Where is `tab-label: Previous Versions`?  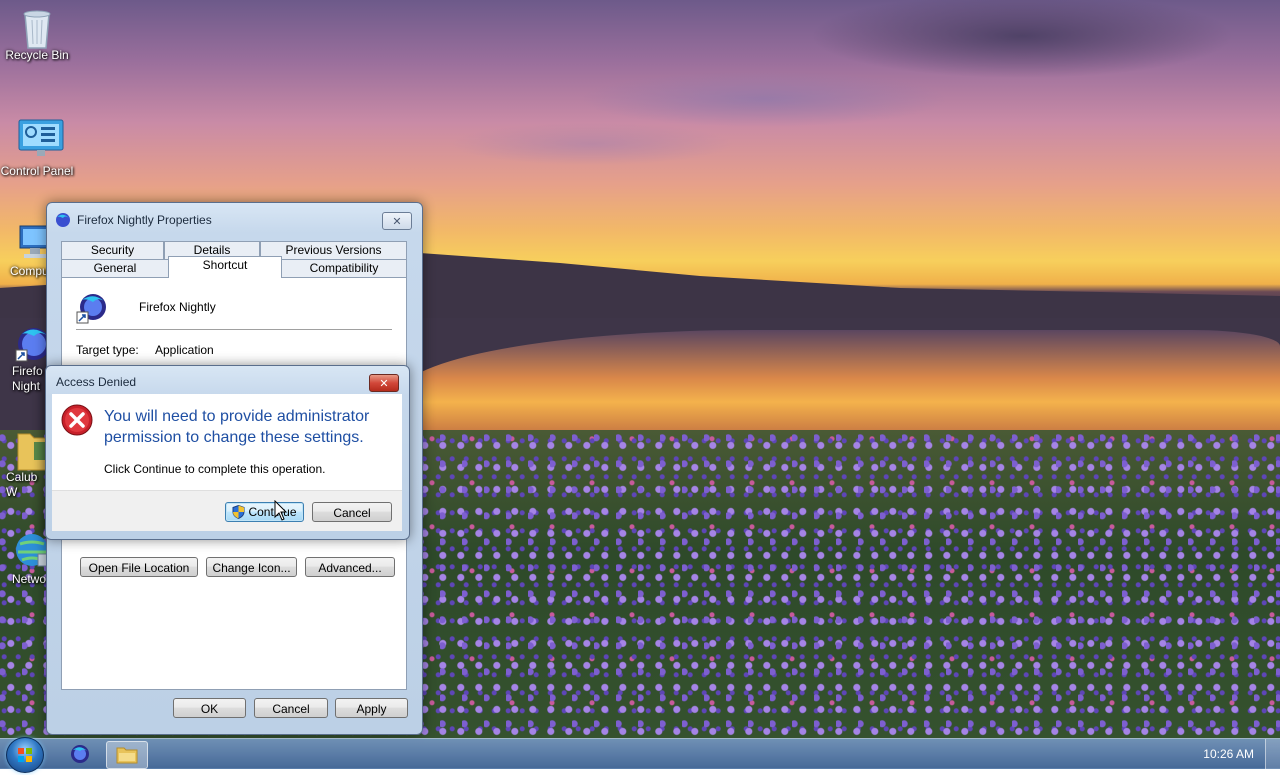
tab-label: Previous Versions is located at coordinates (333, 250).